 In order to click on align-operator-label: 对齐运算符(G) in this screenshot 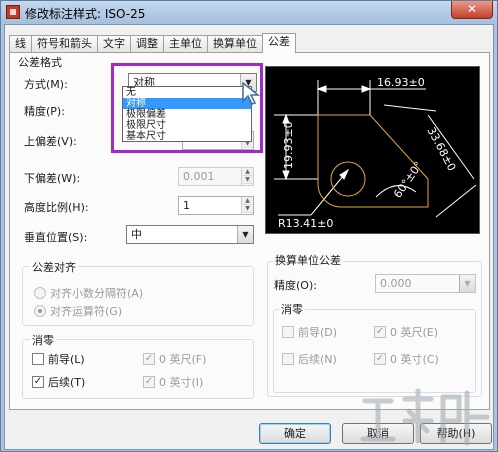, I will do `click(86, 311)`.